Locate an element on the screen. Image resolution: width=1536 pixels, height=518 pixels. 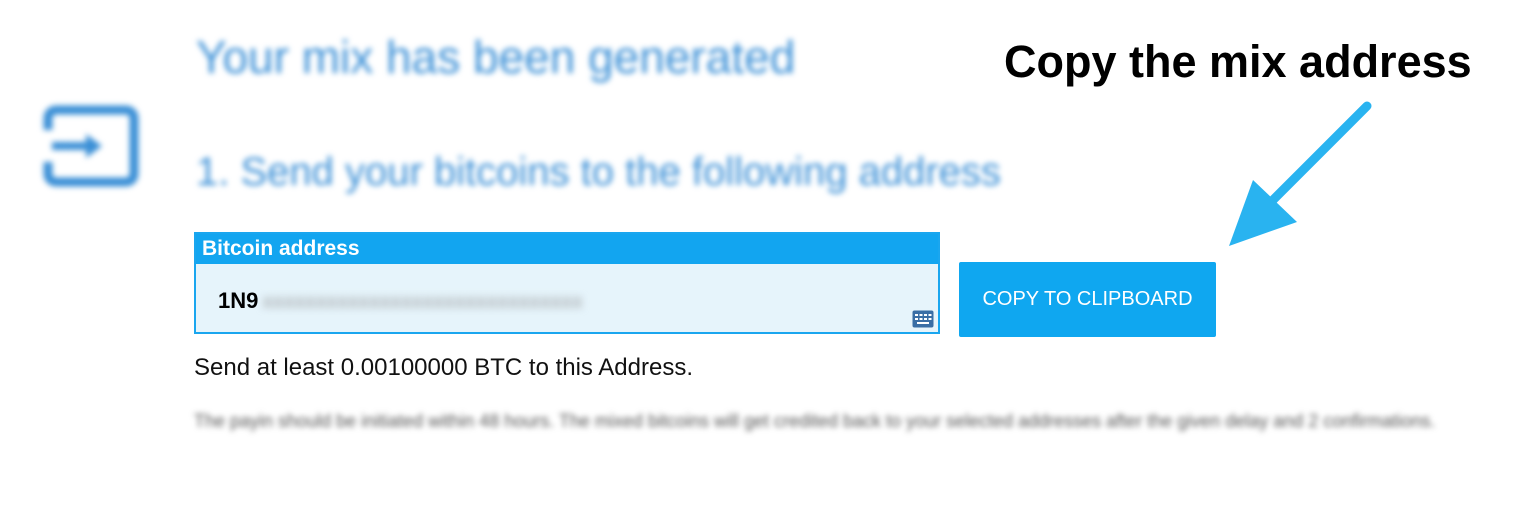
address-field-label: Bitcoin address is located at coordinates (567, 249).